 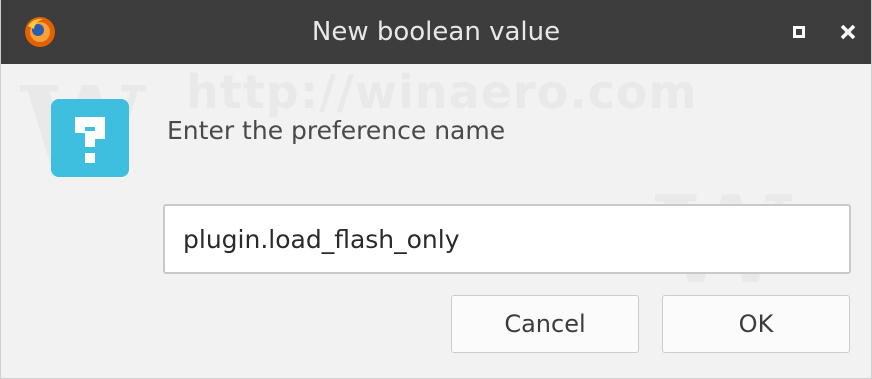 What do you see at coordinates (90, 138) in the screenshot?
I see `question-icon` at bounding box center [90, 138].